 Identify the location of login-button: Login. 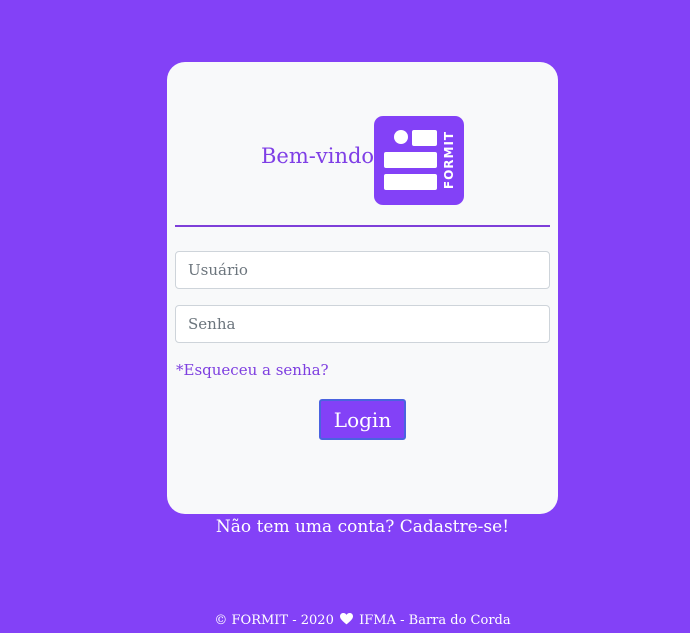
(362, 419).